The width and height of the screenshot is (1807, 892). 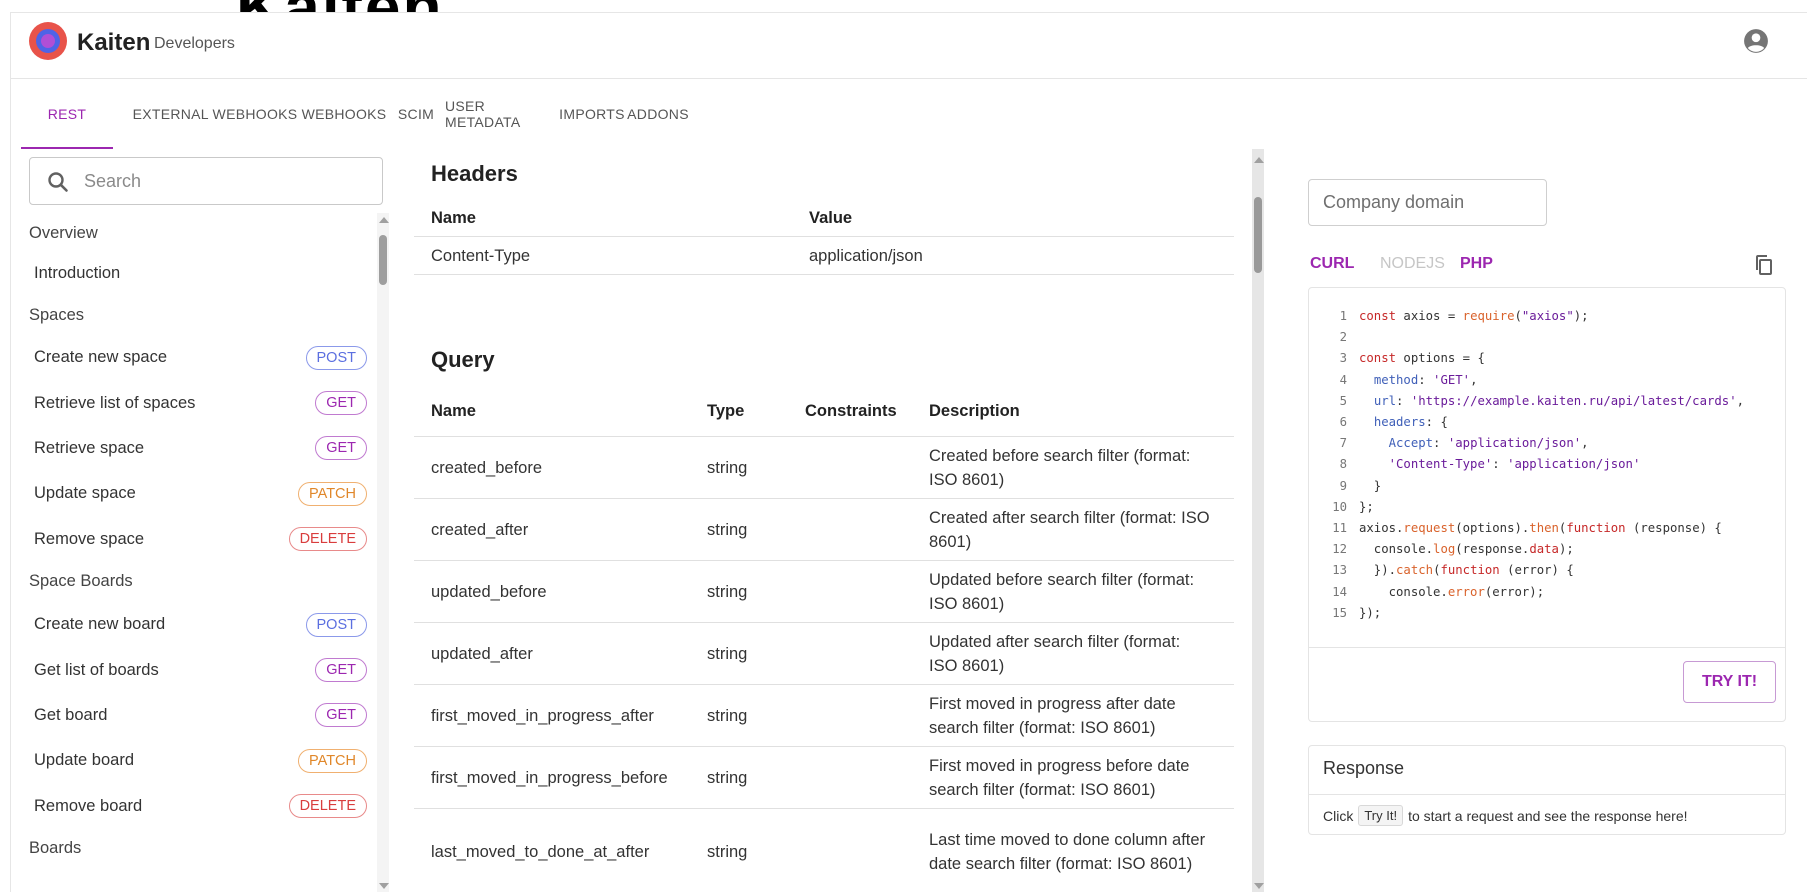 I want to click on sidebar-item-label: Remove board, so click(x=88, y=805).